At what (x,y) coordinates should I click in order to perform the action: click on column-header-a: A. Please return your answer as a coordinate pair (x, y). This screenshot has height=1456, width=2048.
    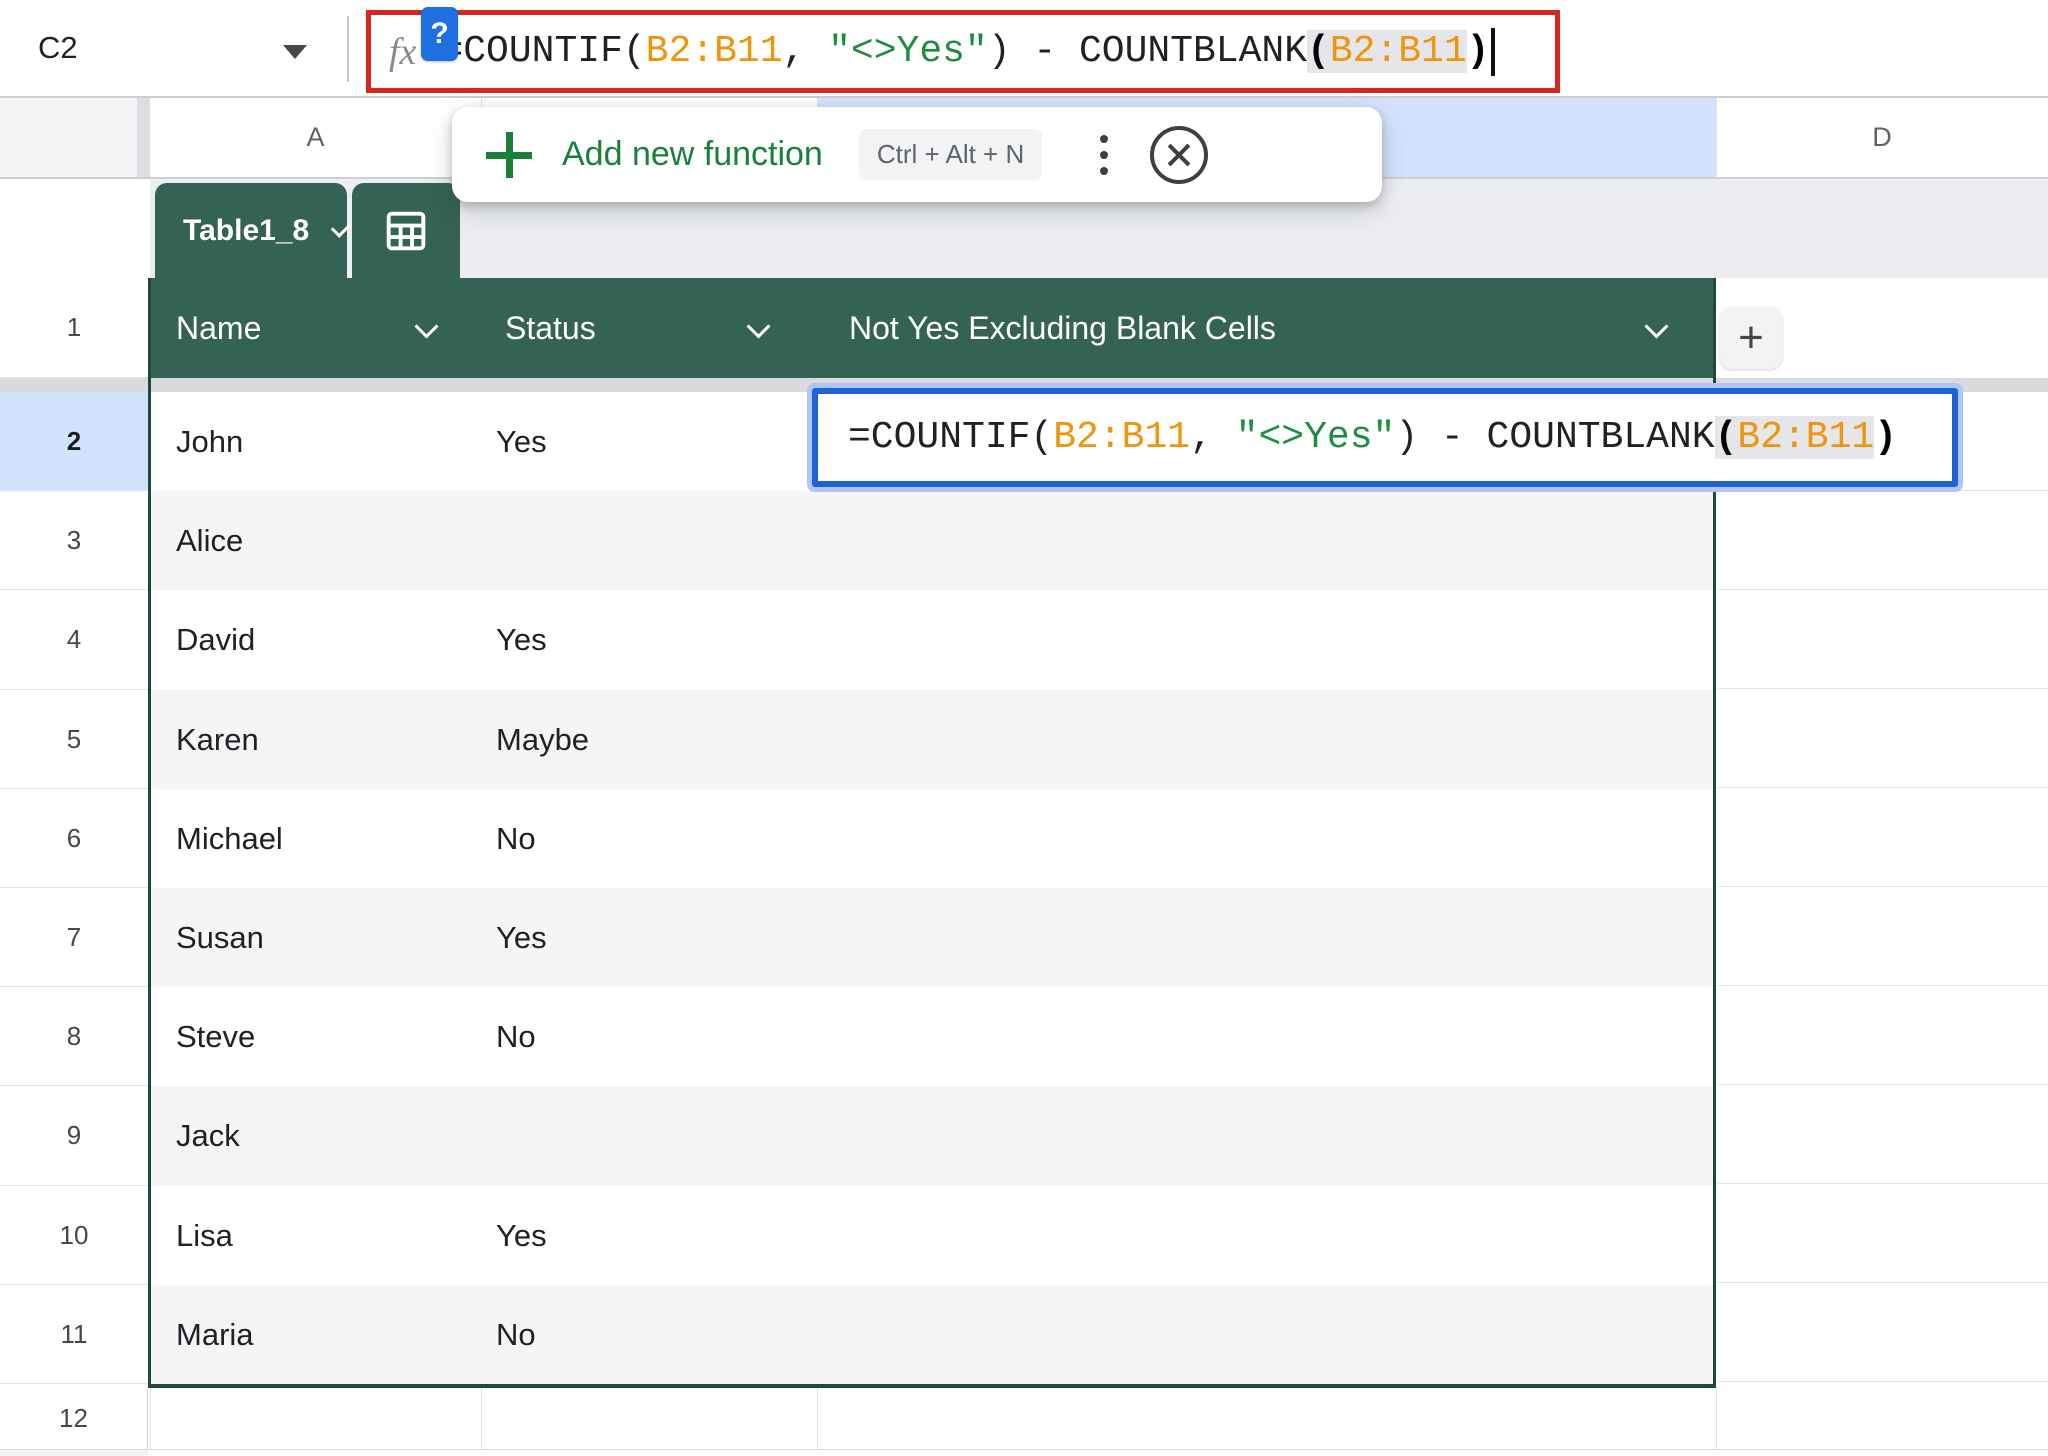
    Looking at the image, I should click on (315, 137).